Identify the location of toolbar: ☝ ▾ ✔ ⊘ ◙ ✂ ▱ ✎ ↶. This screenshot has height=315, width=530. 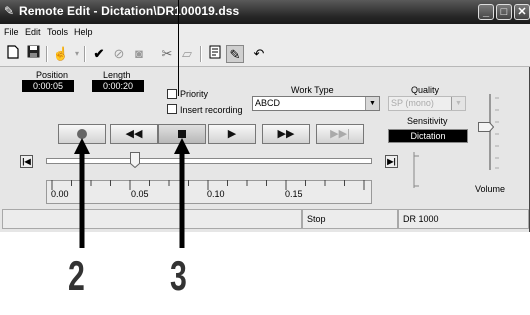
(265, 54).